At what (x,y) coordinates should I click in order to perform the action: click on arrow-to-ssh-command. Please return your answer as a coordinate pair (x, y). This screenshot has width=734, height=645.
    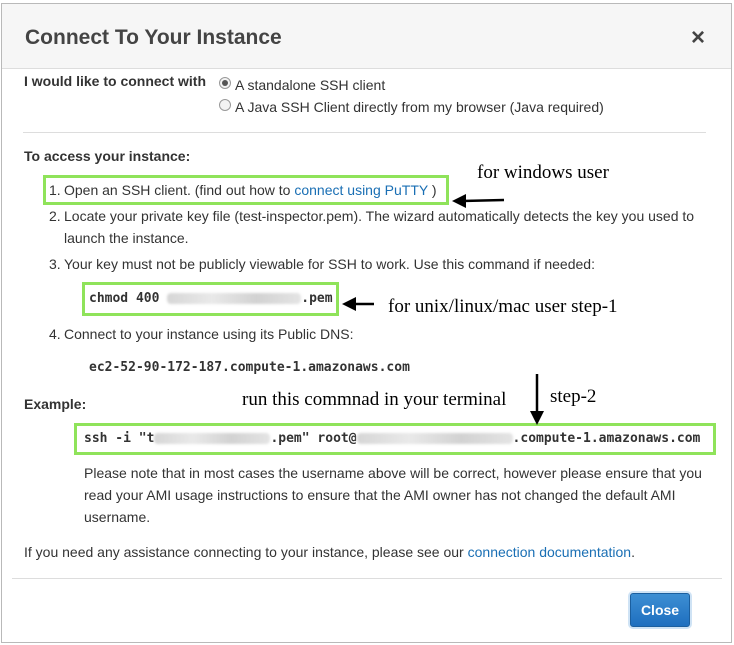
    Looking at the image, I should click on (537, 399).